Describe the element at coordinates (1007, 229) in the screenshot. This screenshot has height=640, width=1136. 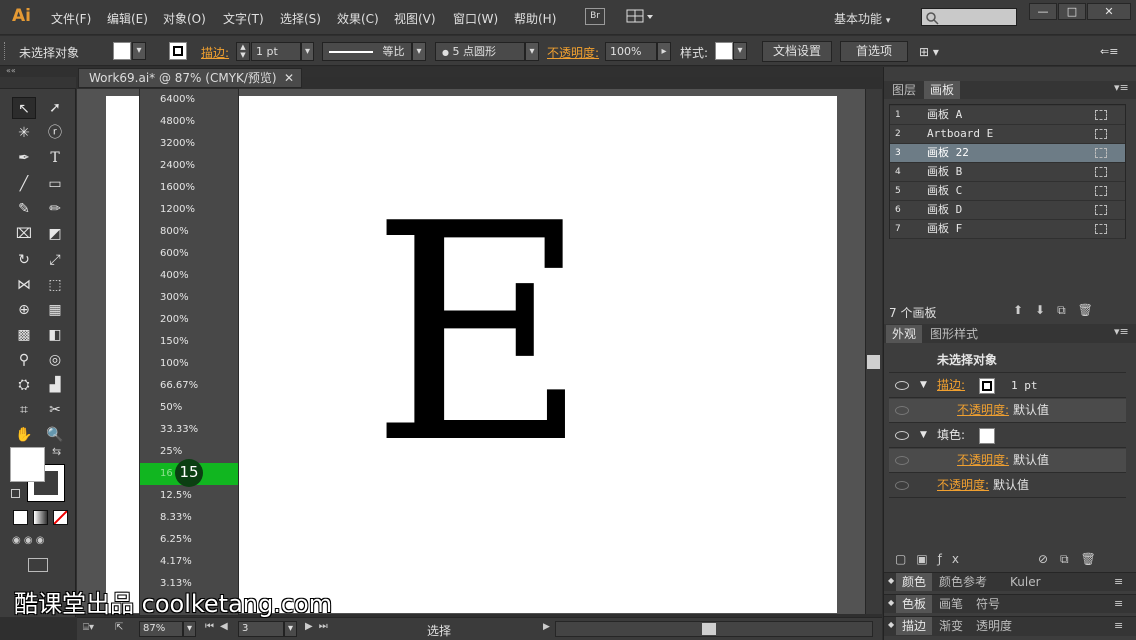
I see `artboard-row: 7 画板 F` at that location.